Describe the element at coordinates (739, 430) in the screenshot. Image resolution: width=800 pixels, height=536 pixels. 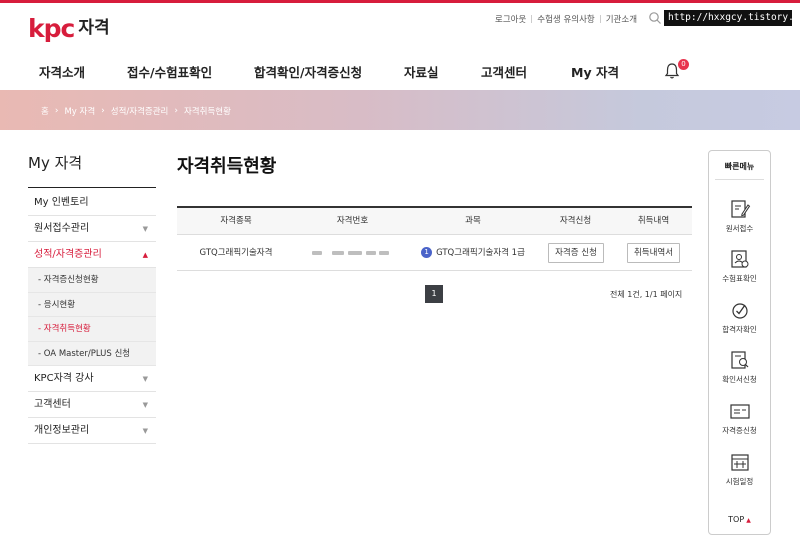
I see `quick-item-label: 자격증신청` at that location.